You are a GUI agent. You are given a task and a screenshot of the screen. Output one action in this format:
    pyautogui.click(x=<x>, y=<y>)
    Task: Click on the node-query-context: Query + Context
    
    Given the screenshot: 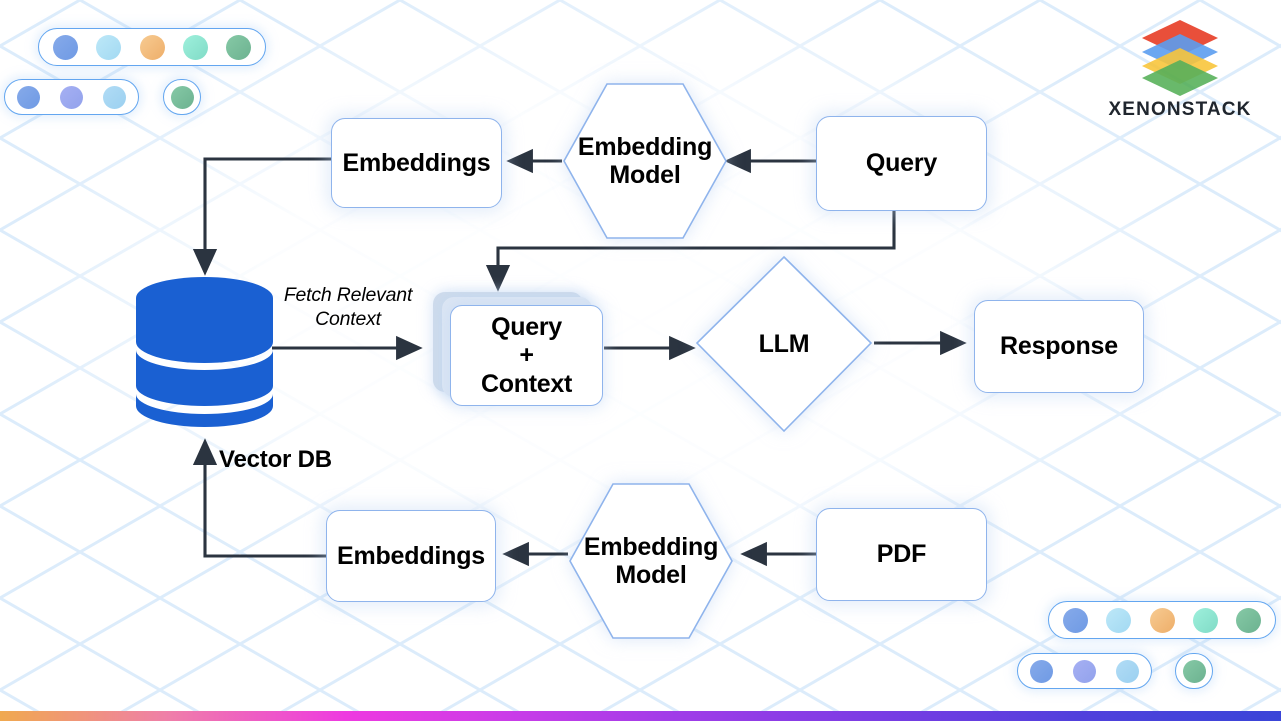 What is the action you would take?
    pyautogui.click(x=519, y=350)
    